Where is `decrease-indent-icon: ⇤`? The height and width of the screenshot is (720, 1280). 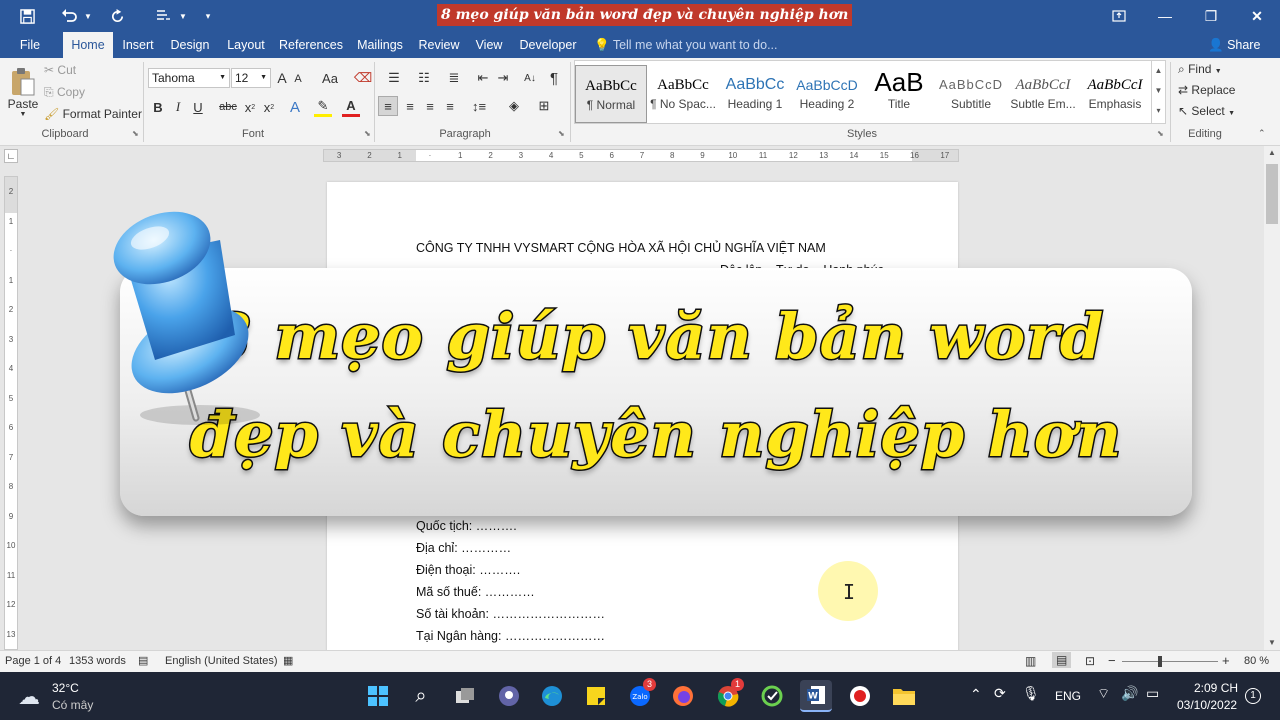 decrease-indent-icon: ⇤ is located at coordinates (483, 78).